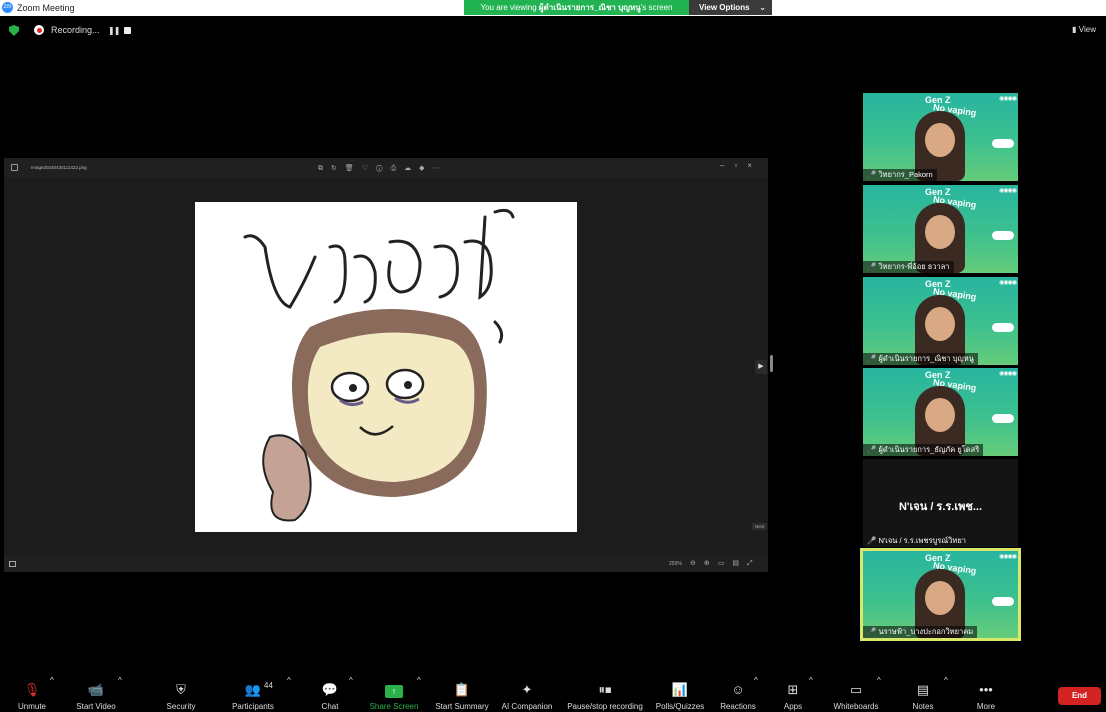  I want to click on polls-quizzes-button: 📊 Polls/Quizzes, so click(680, 694).